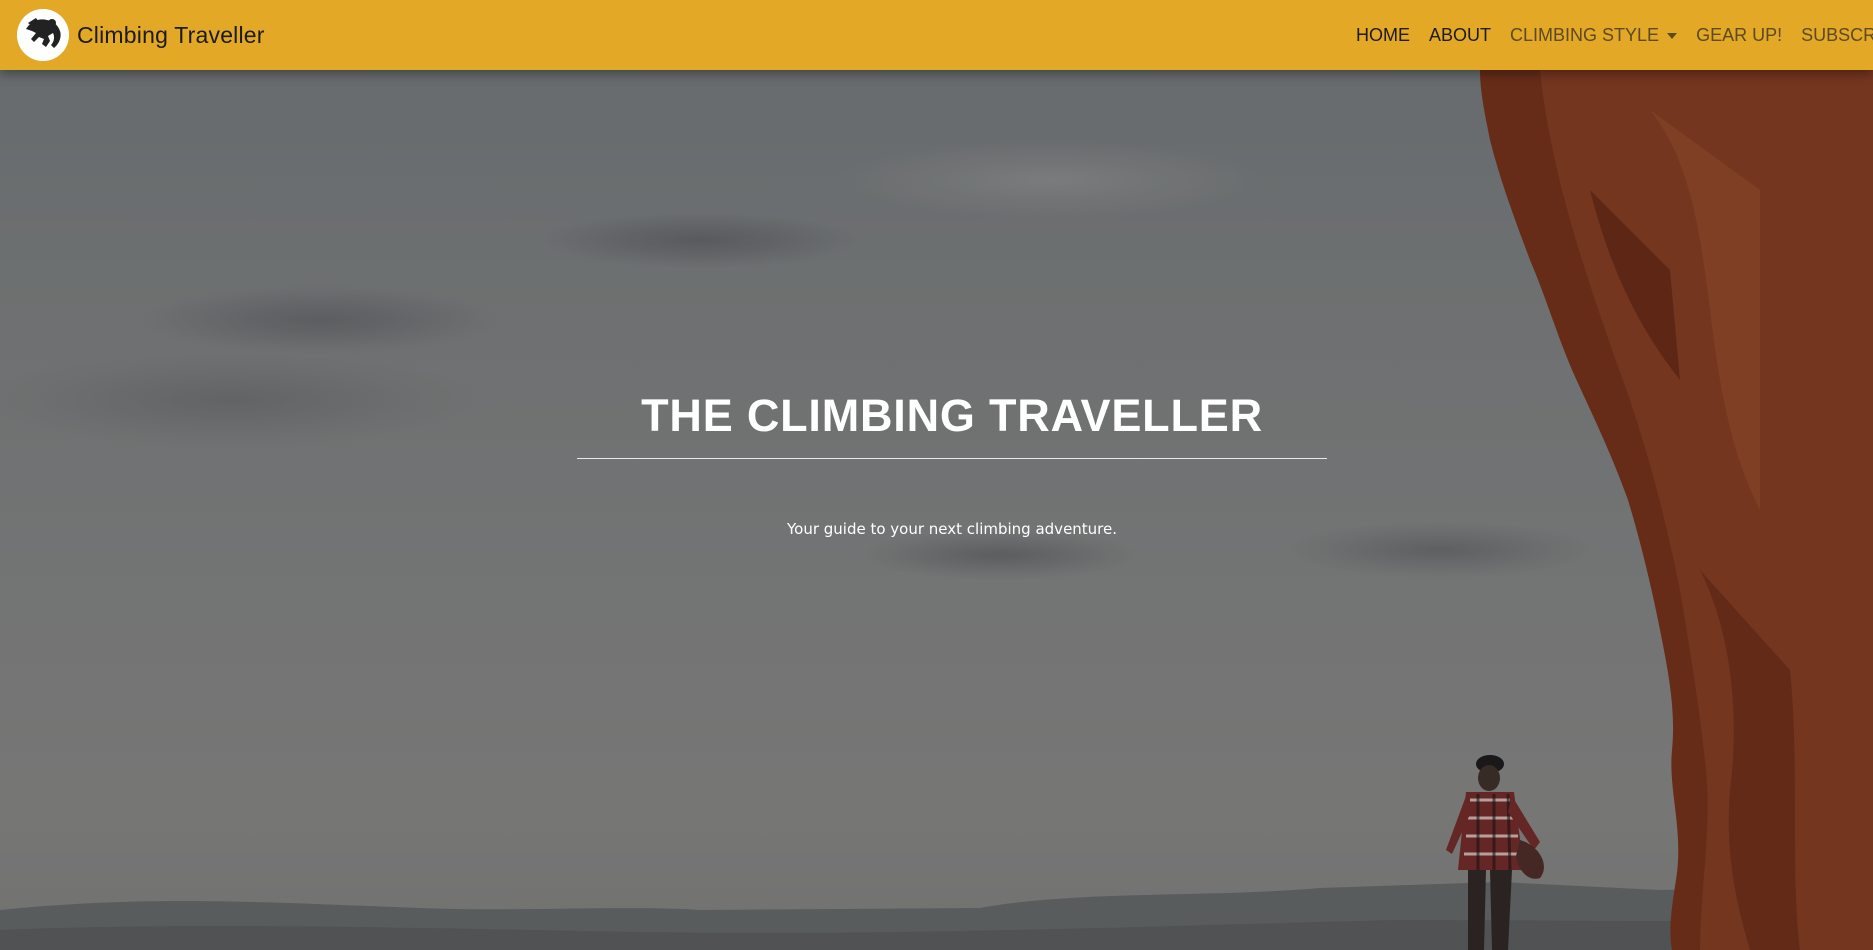  What do you see at coordinates (1585, 34) in the screenshot?
I see `nav-climbing-style-label: CLIMBING STYLE` at bounding box center [1585, 34].